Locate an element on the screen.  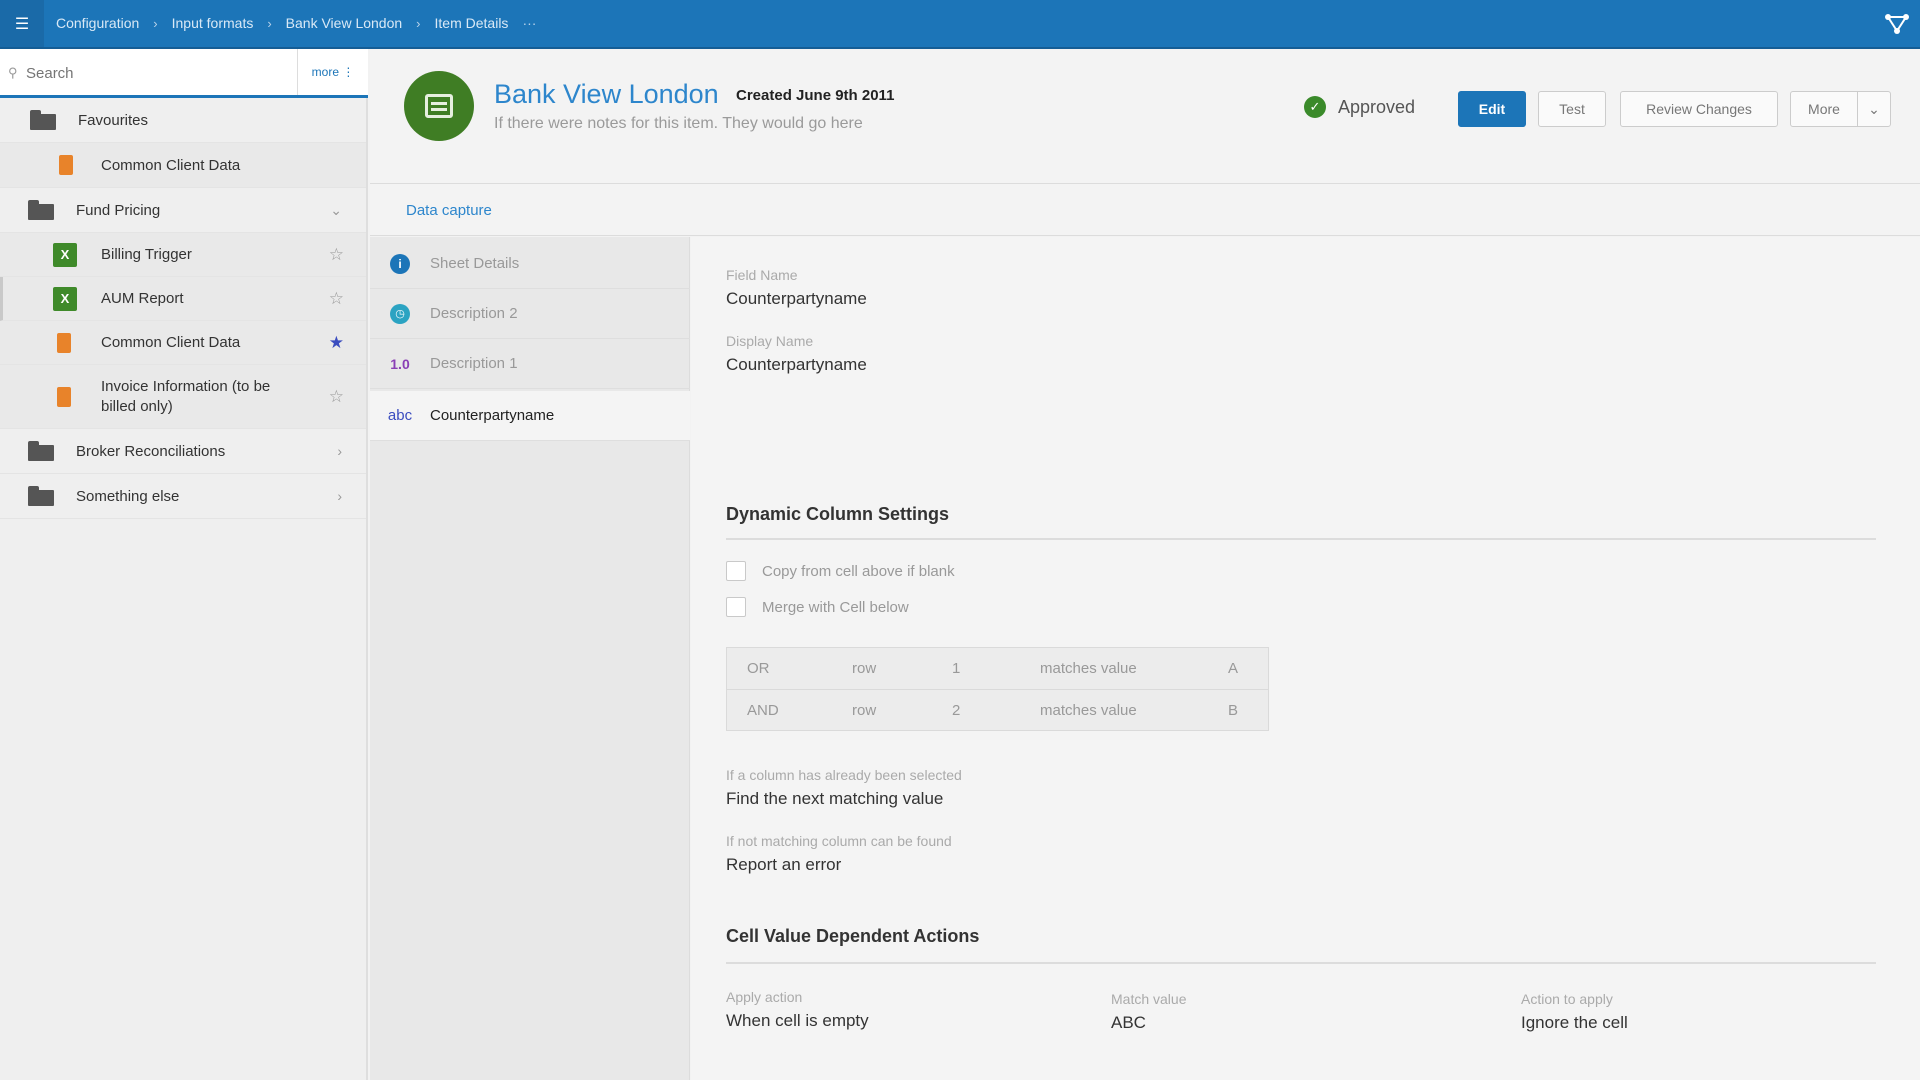
section-sheet-details: i Sheet Details is located at coordinates (530, 264).